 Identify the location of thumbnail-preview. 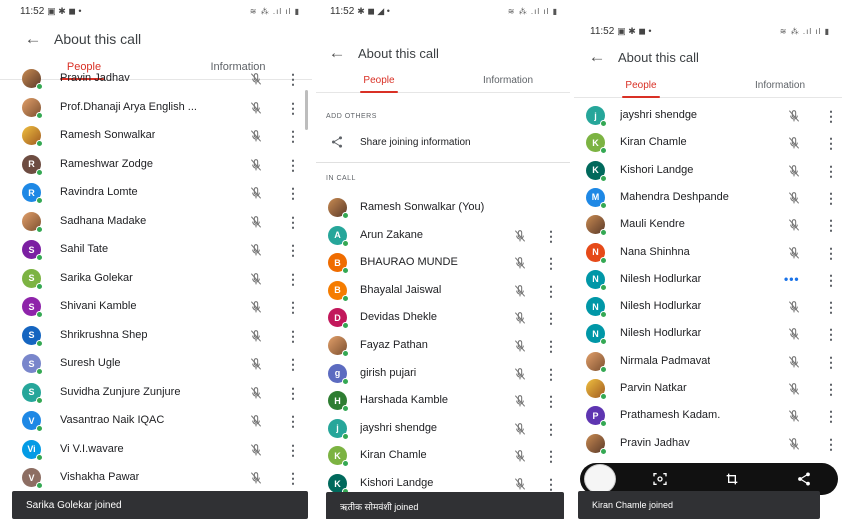
(600, 479).